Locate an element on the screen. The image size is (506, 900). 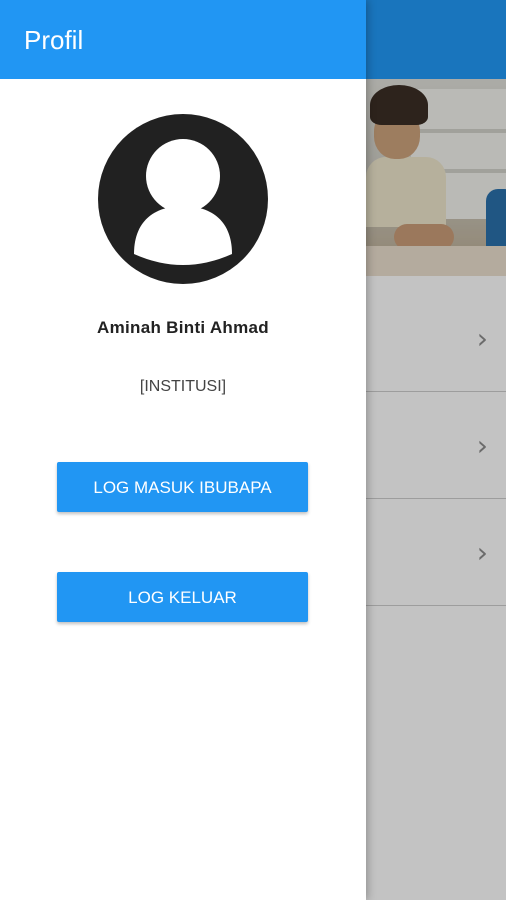
logout-button: LOG KELUAR is located at coordinates (182, 597).